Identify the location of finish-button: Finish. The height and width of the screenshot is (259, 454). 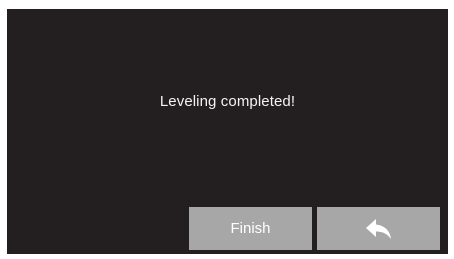
(250, 228).